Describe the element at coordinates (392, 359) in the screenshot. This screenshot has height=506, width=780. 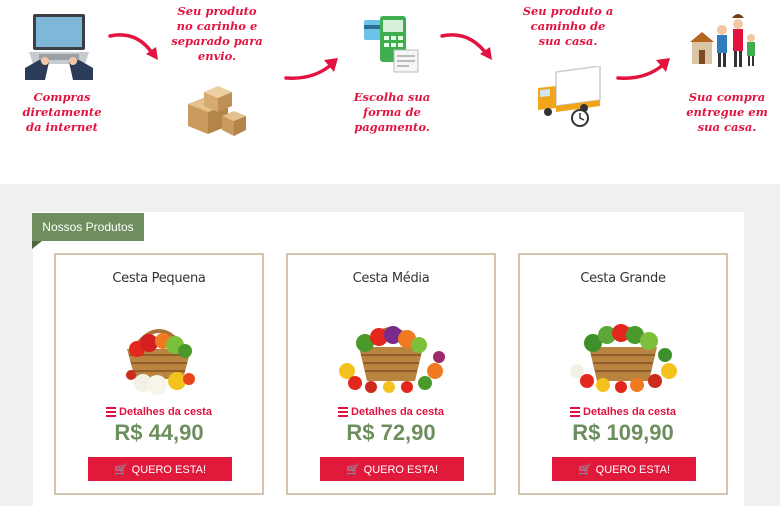
I see `basket-medium-image` at that location.